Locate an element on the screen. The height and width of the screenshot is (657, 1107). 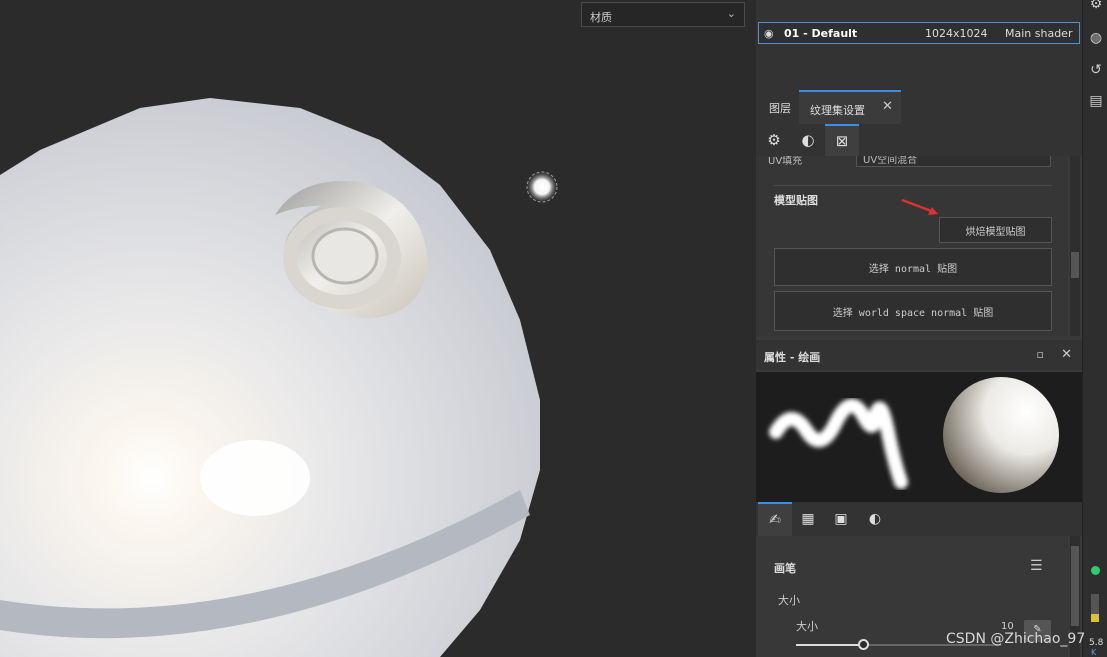
close-icon: ✕ is located at coordinates (1066, 354).